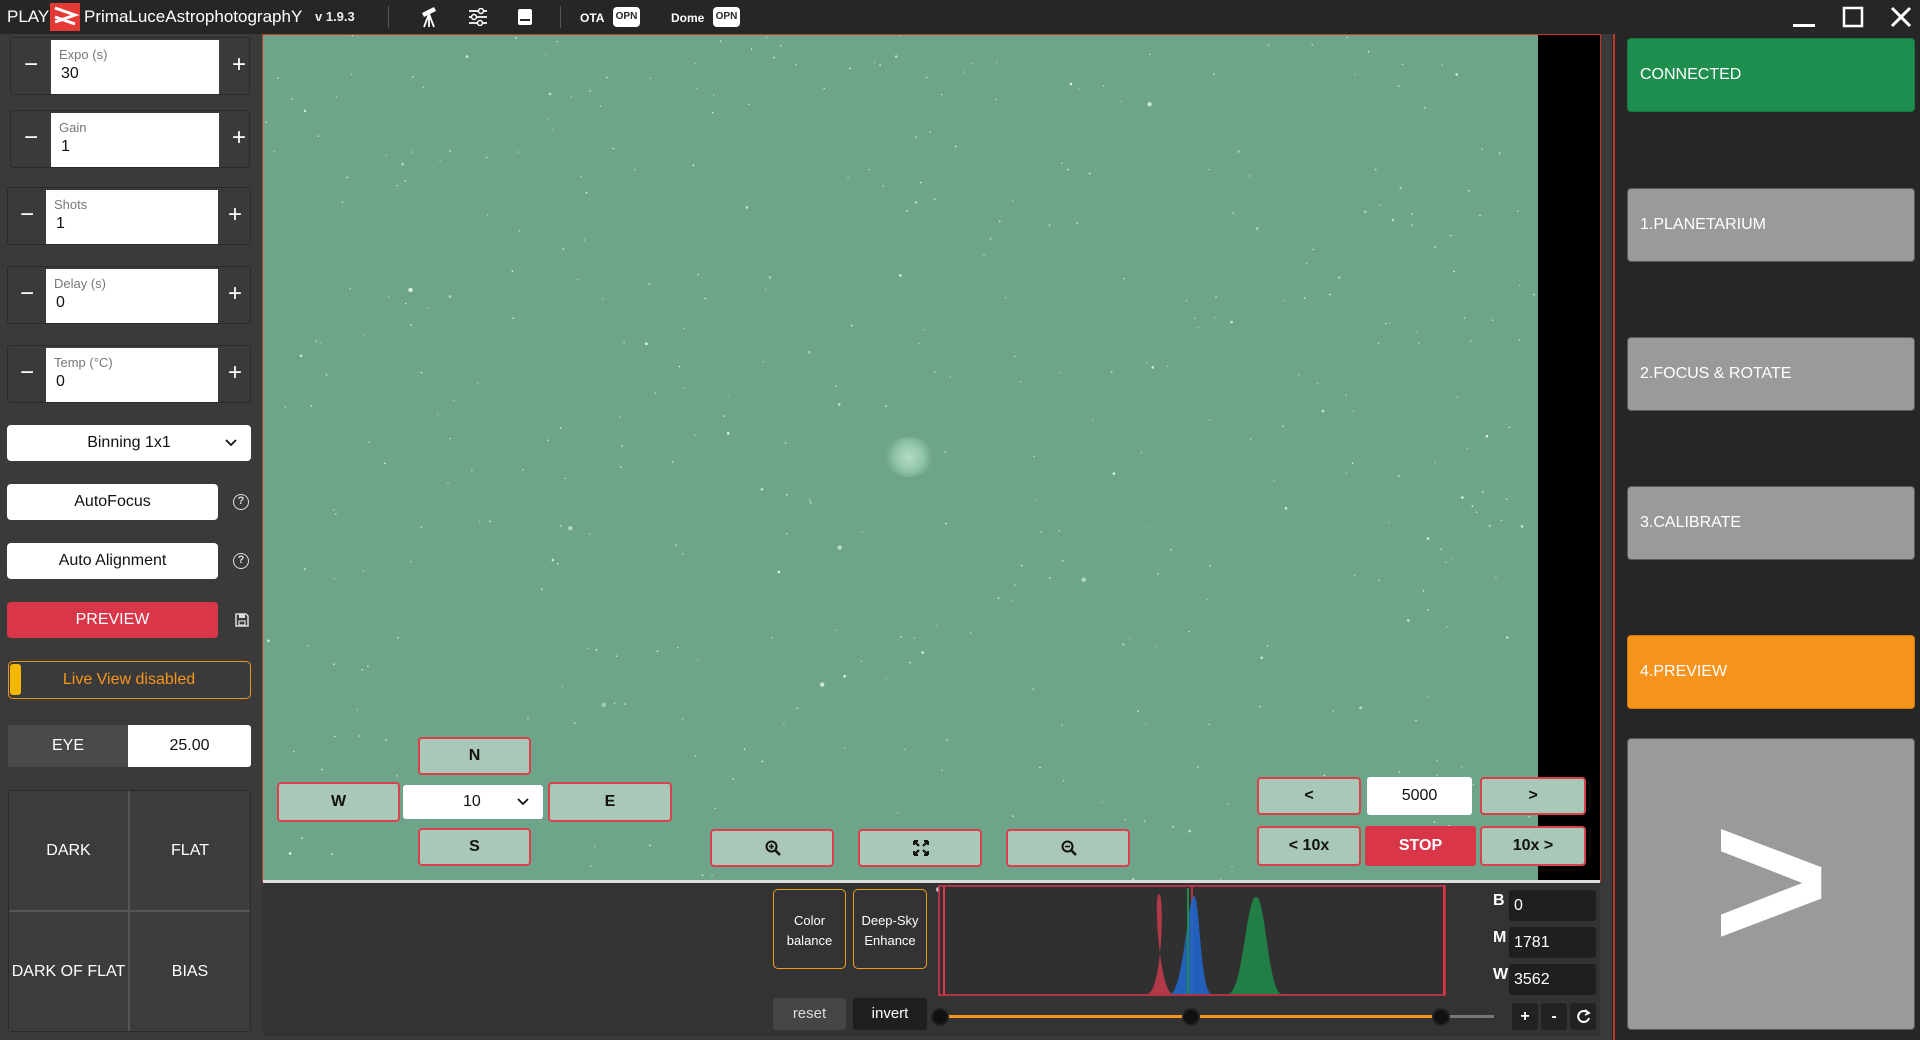 The width and height of the screenshot is (1920, 1040). What do you see at coordinates (235, 295) in the screenshot?
I see `delay-increment-button: +` at bounding box center [235, 295].